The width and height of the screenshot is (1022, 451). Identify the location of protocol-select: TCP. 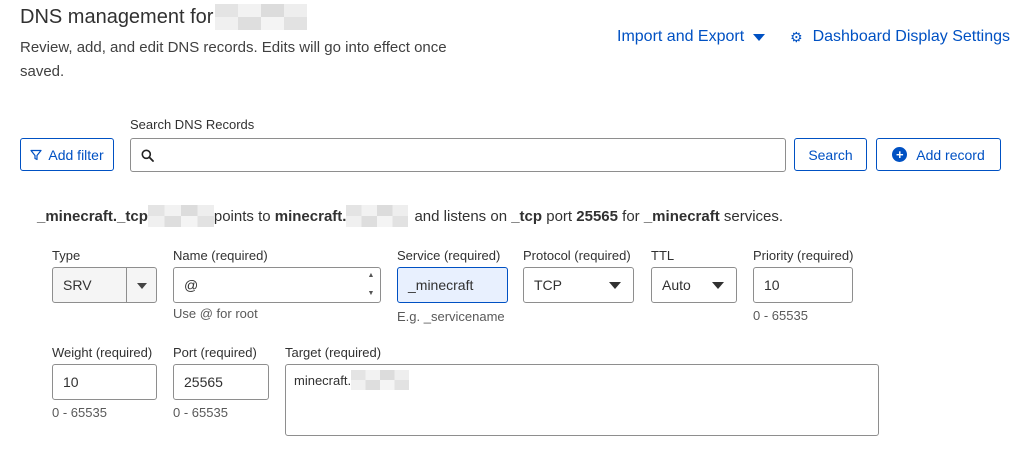
(578, 285).